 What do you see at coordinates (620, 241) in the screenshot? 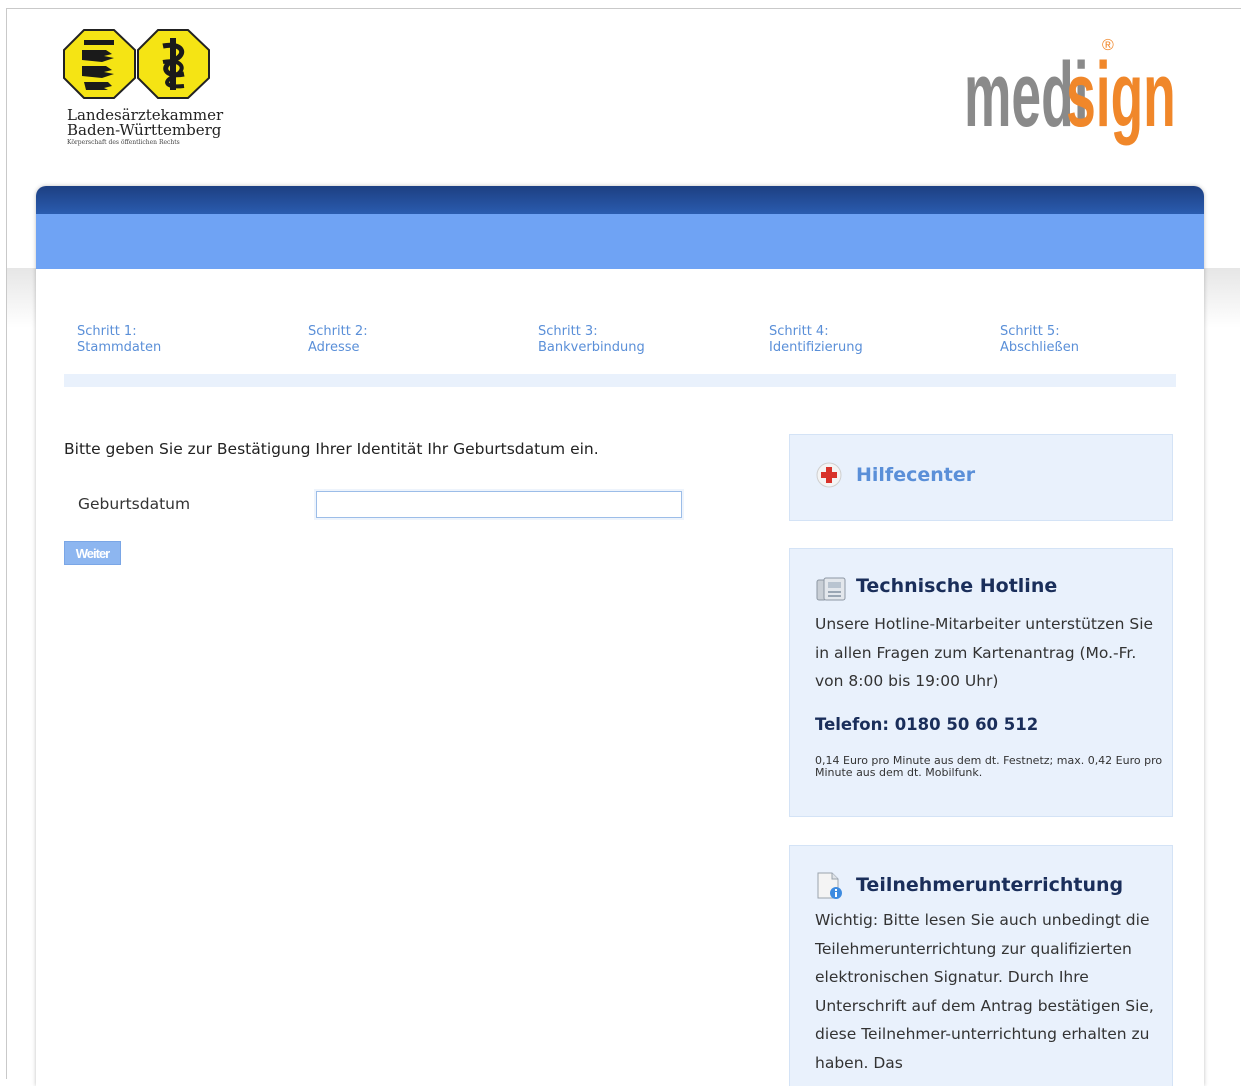
I see `panel-header-light` at bounding box center [620, 241].